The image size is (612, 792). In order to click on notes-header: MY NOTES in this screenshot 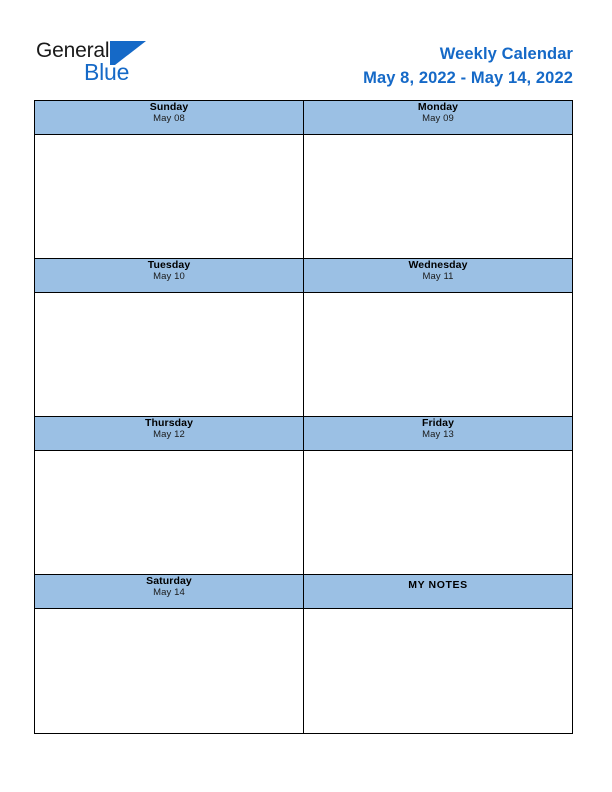, I will do `click(438, 591)`.